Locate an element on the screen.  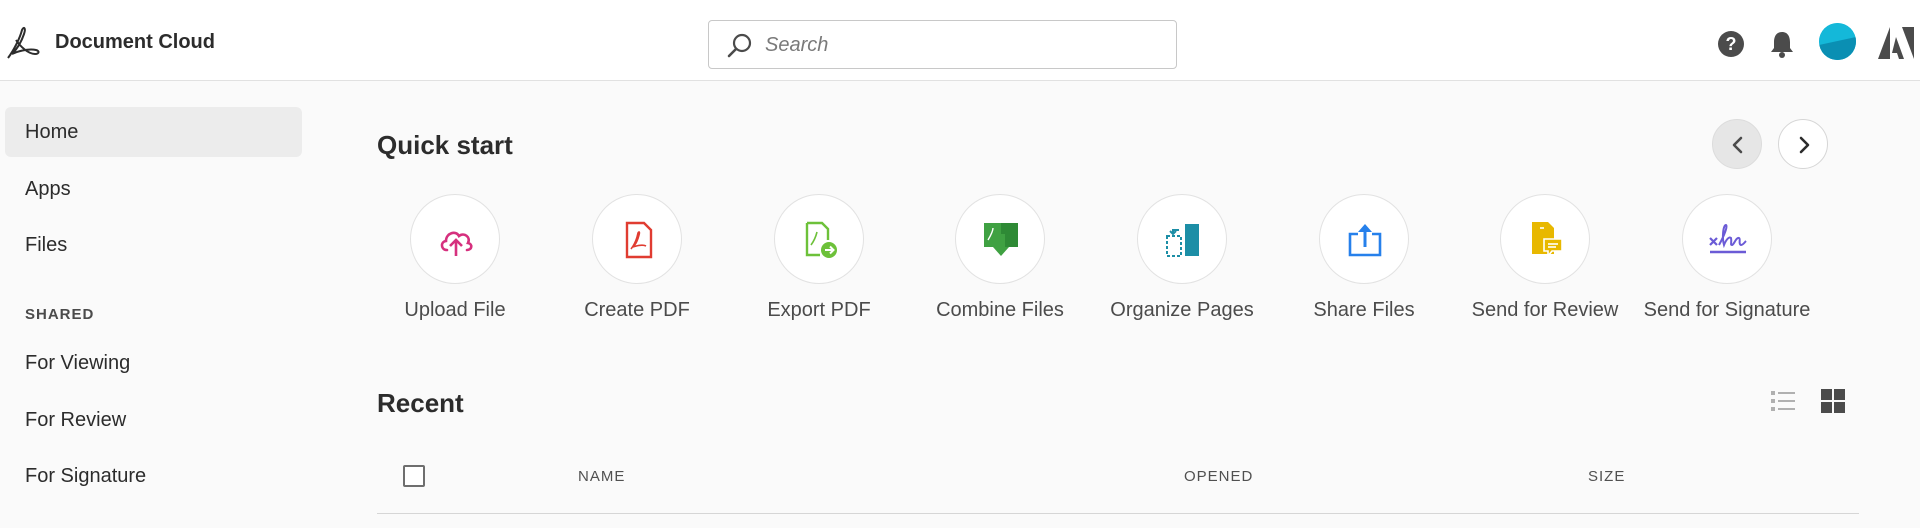
sidebar-item-for-signature: For Signature is located at coordinates (153, 476).